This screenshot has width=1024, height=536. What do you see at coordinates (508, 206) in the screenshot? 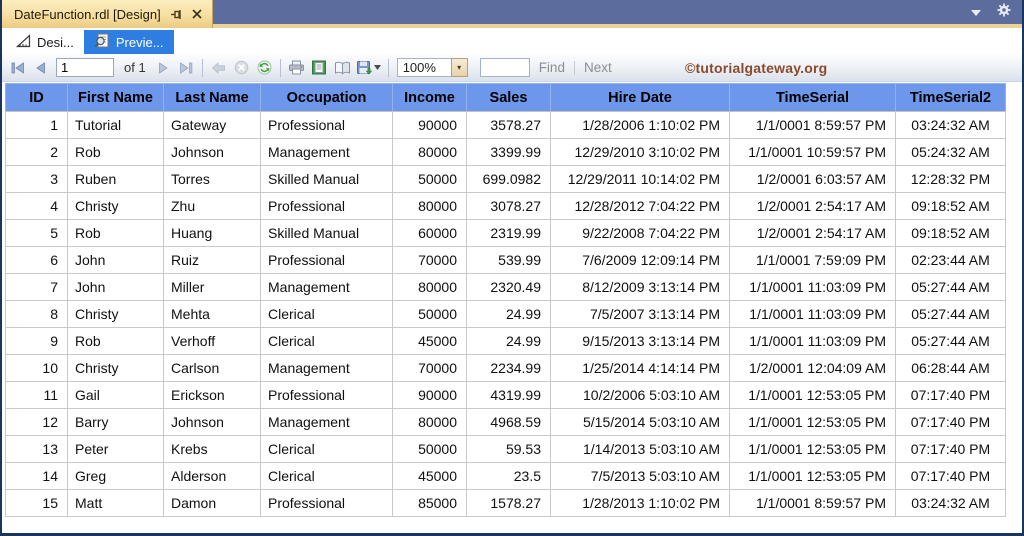
I see `table-cell: 3078.27` at bounding box center [508, 206].